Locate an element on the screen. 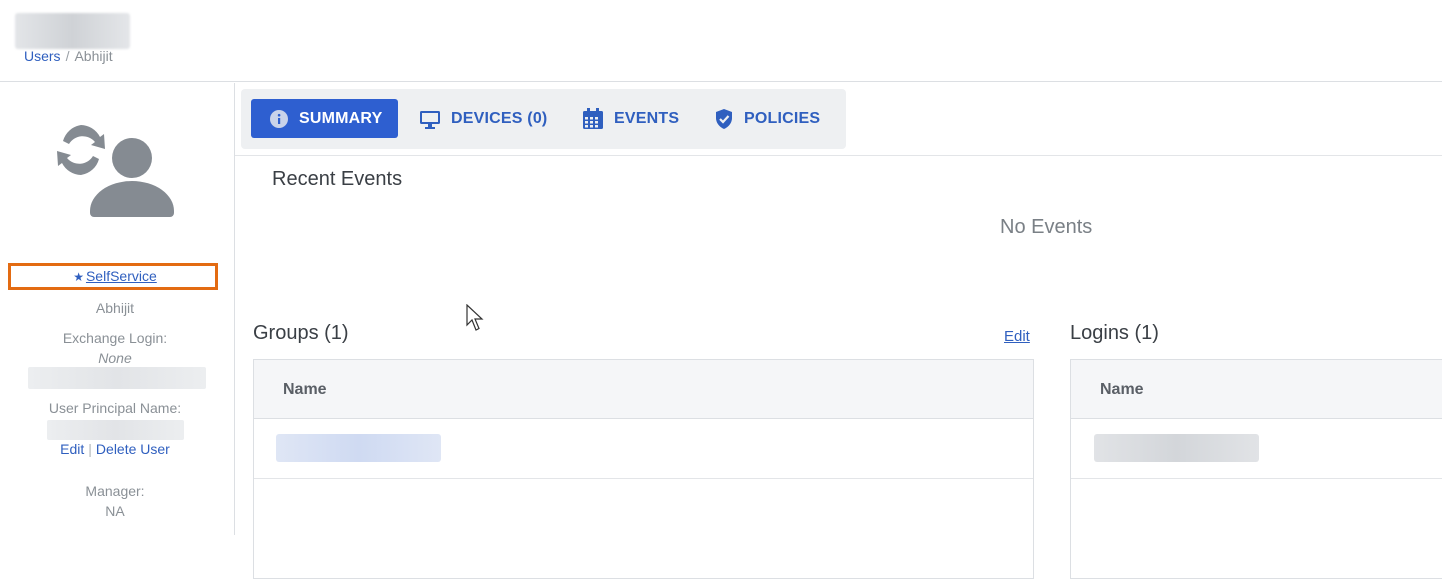  manager-label: Manager: is located at coordinates (115, 491).